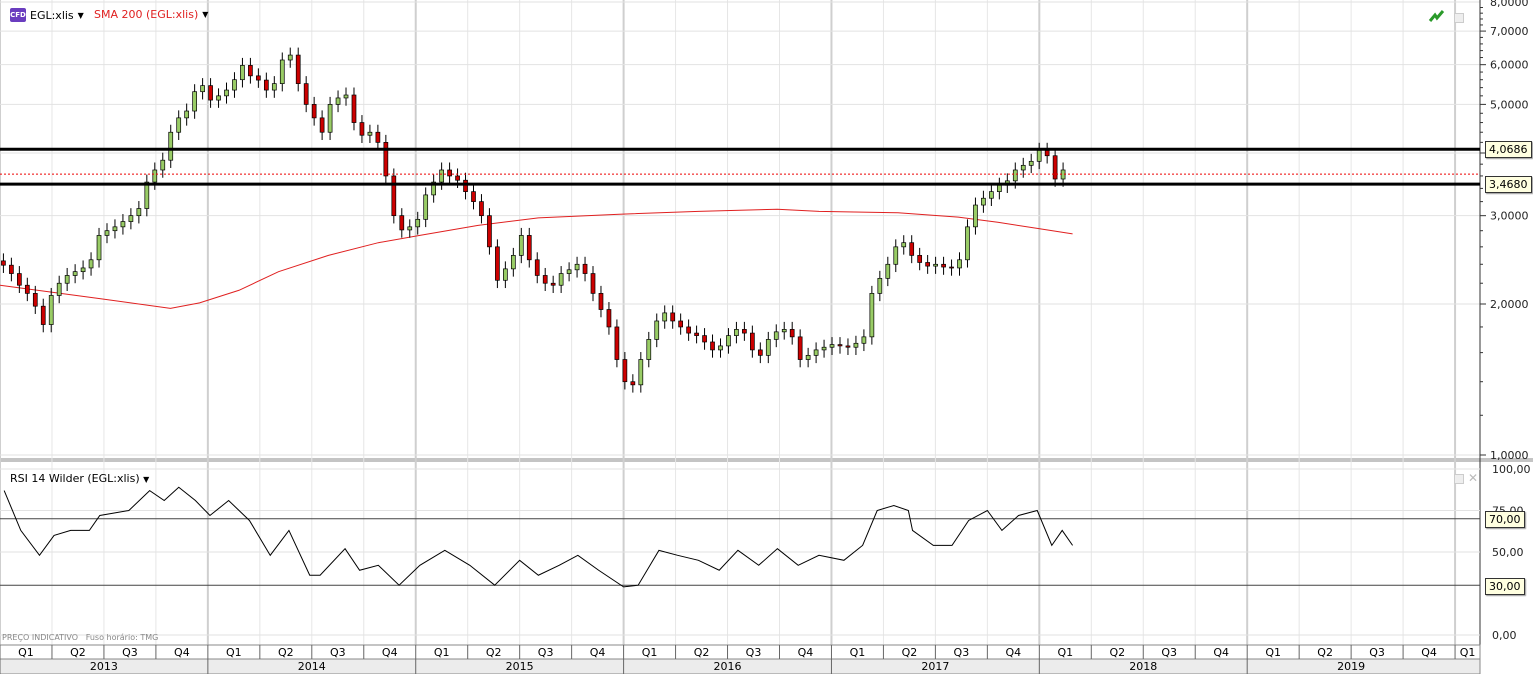  I want to click on footer-note: PREÇO INDICATIVO Fuso horário: TMG, so click(80, 637).